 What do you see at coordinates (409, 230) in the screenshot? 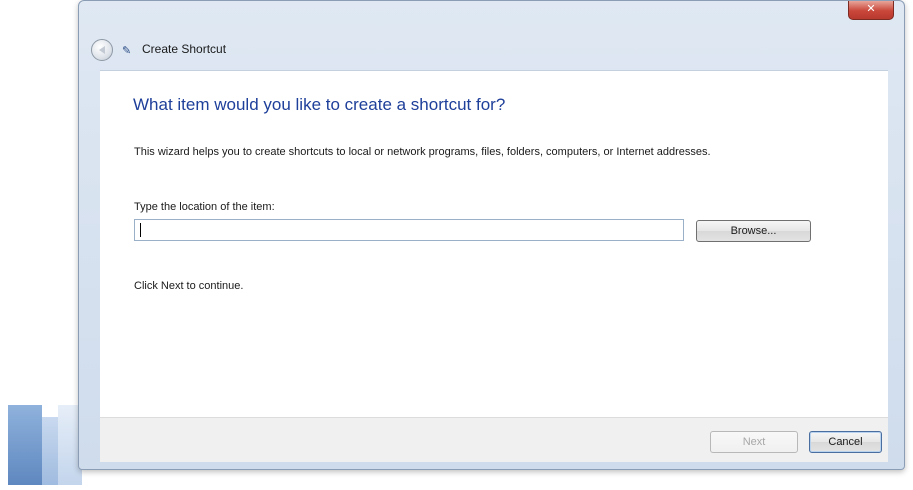
I see `location-input` at bounding box center [409, 230].